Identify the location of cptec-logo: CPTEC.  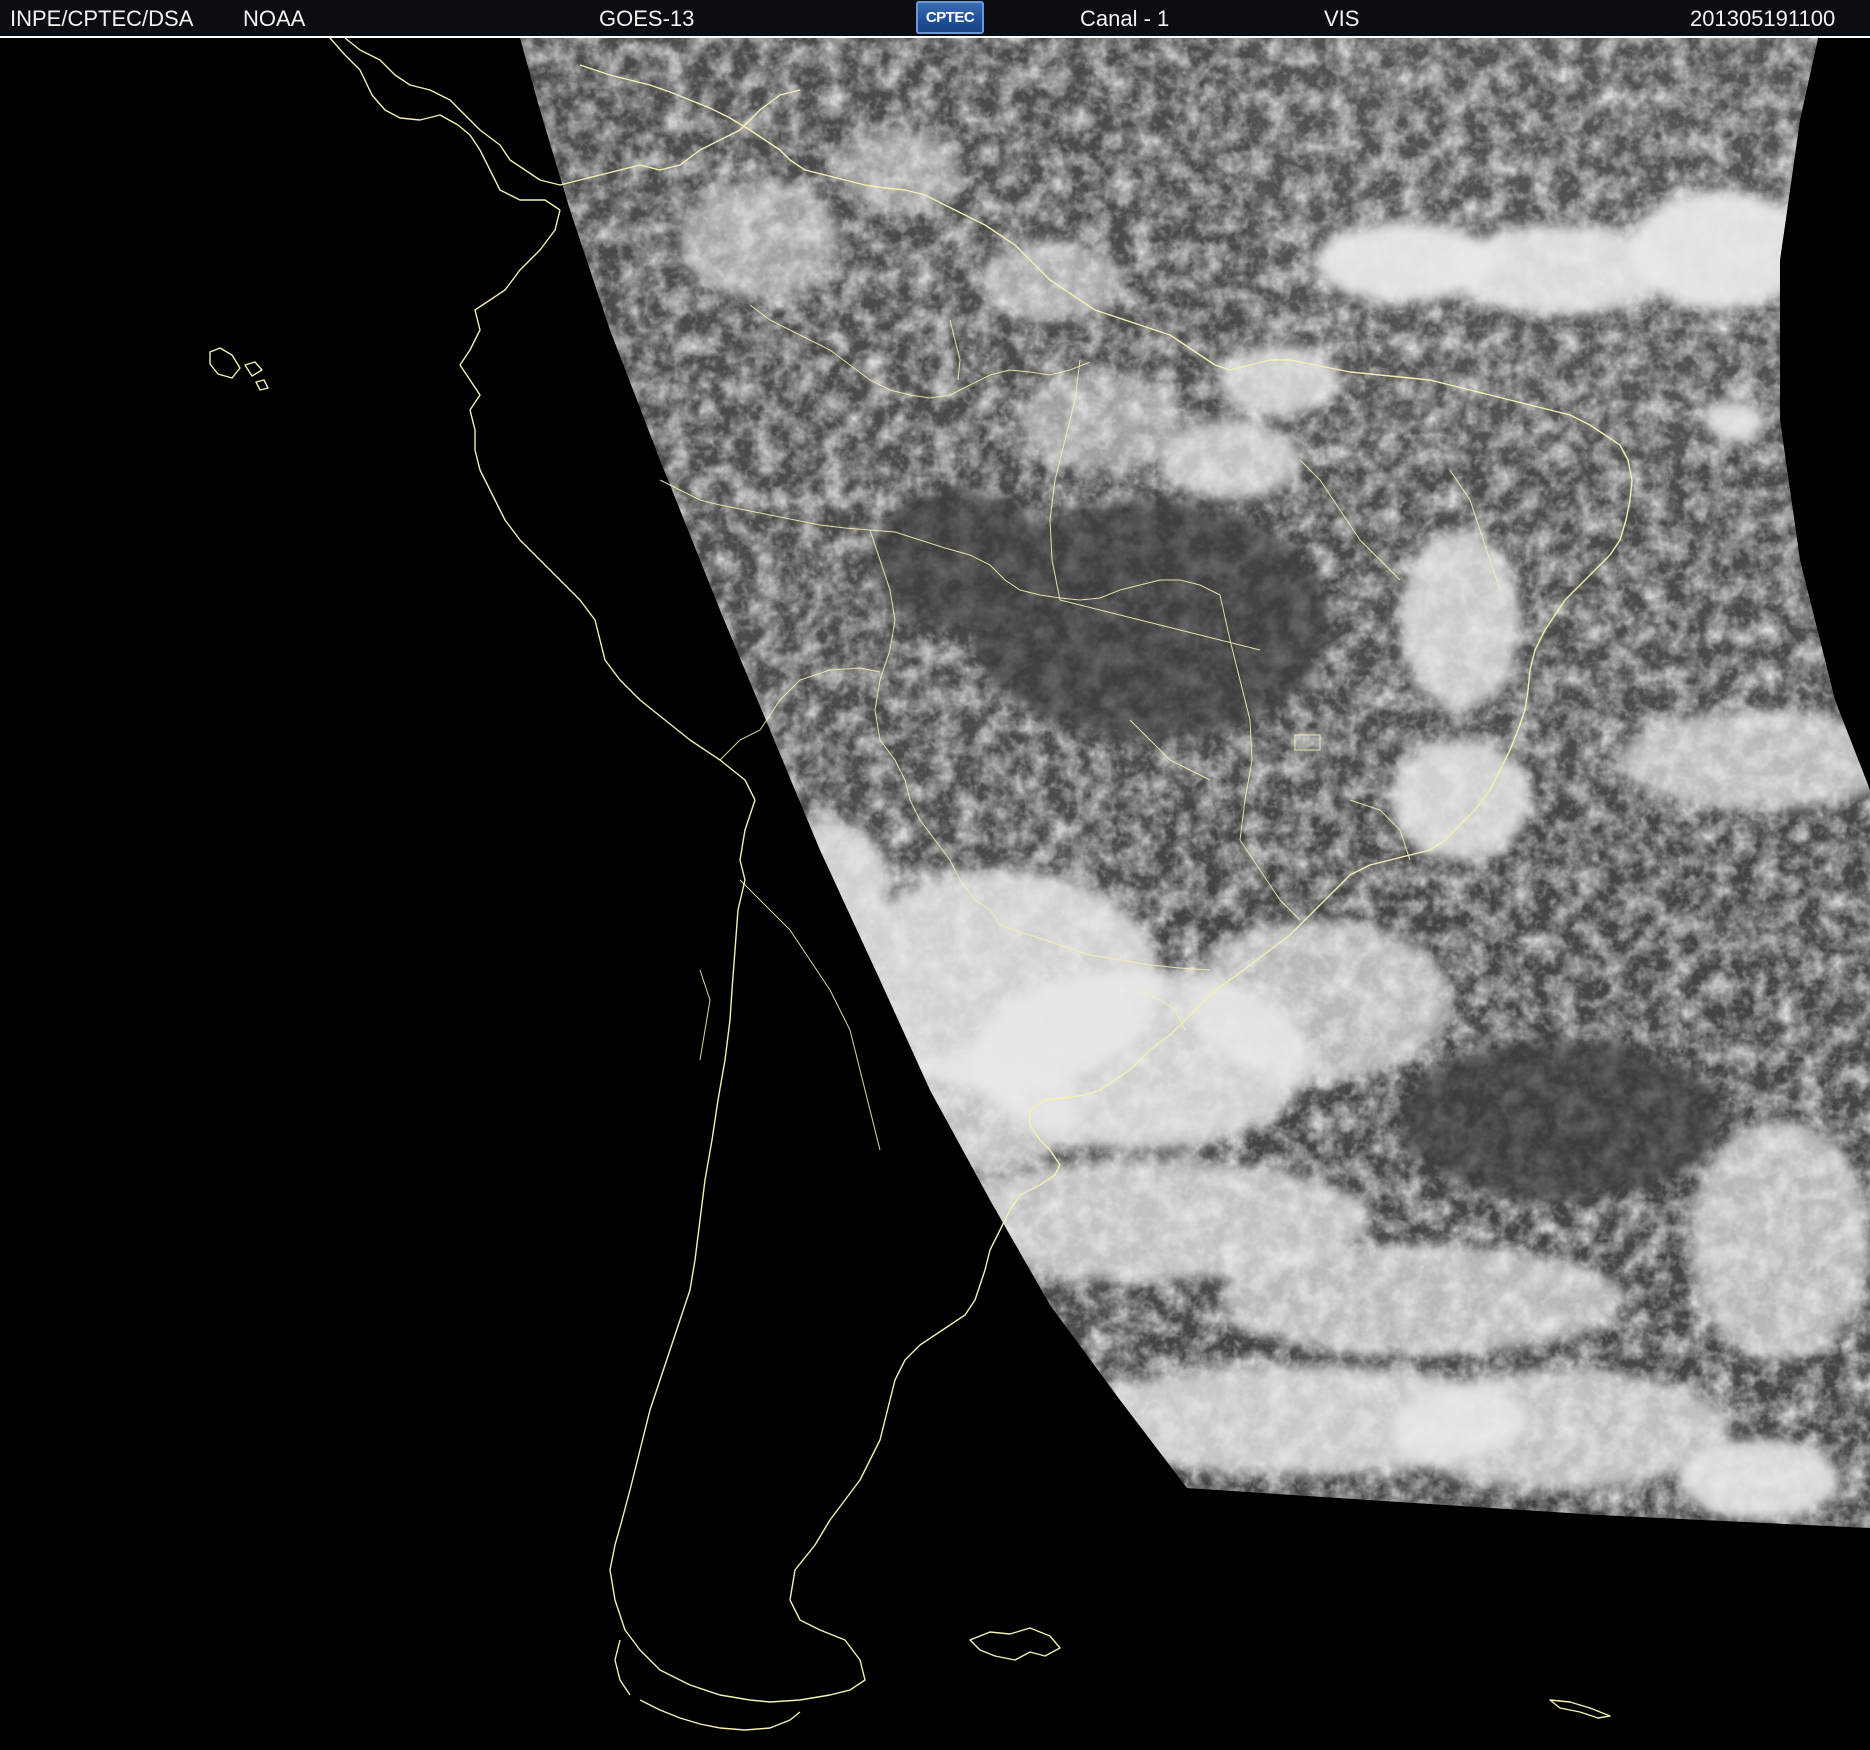
(950, 17).